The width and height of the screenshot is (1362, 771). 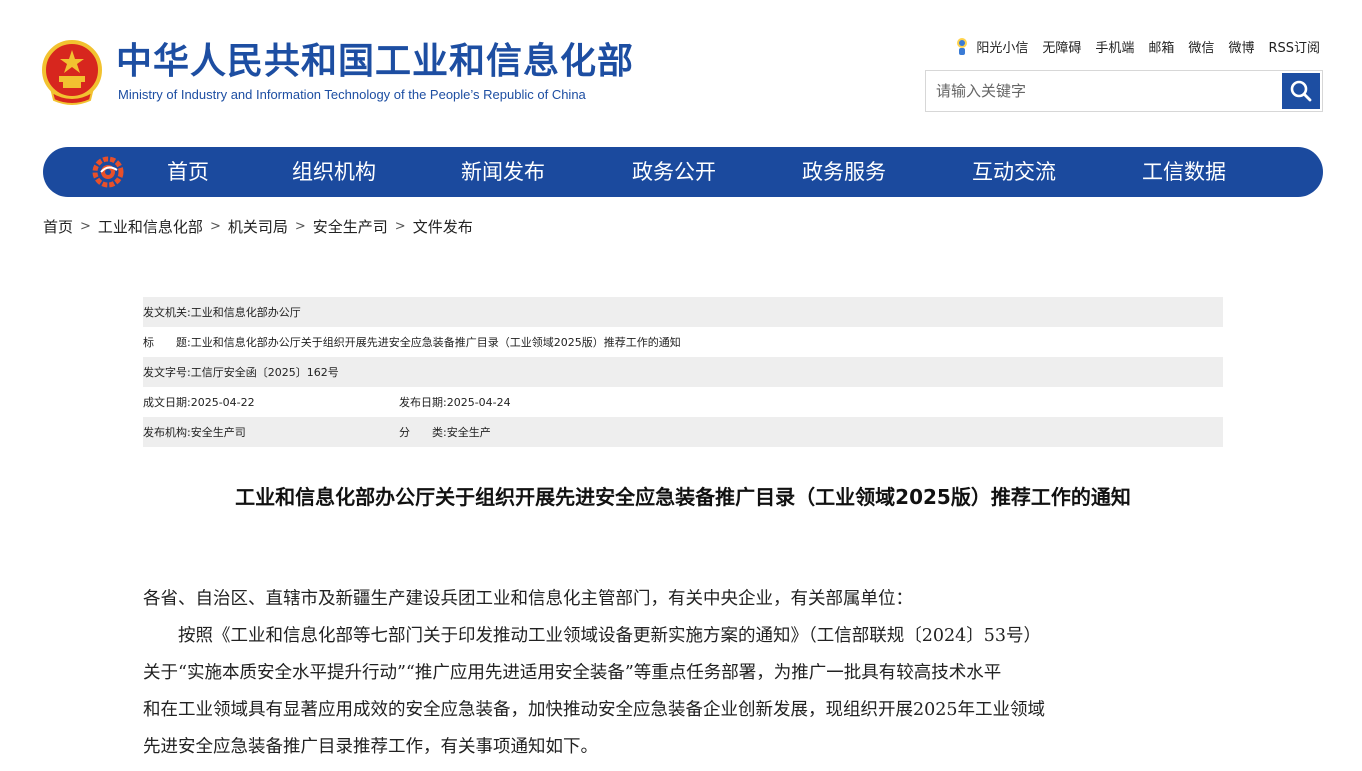 What do you see at coordinates (683, 432) in the screenshot?
I see `info-row-org: 发布机构: 安全生产司 分 类: 安全生产` at bounding box center [683, 432].